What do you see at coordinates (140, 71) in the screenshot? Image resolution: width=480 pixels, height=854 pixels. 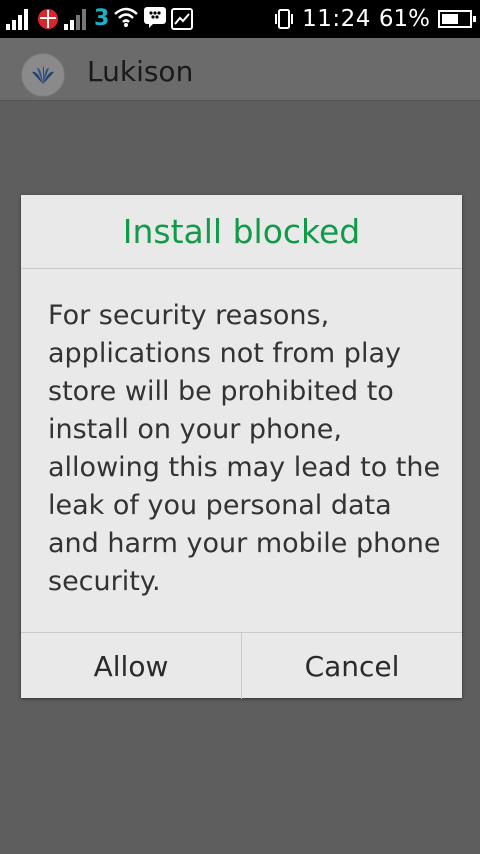 I see `app-title: Lukison` at bounding box center [140, 71].